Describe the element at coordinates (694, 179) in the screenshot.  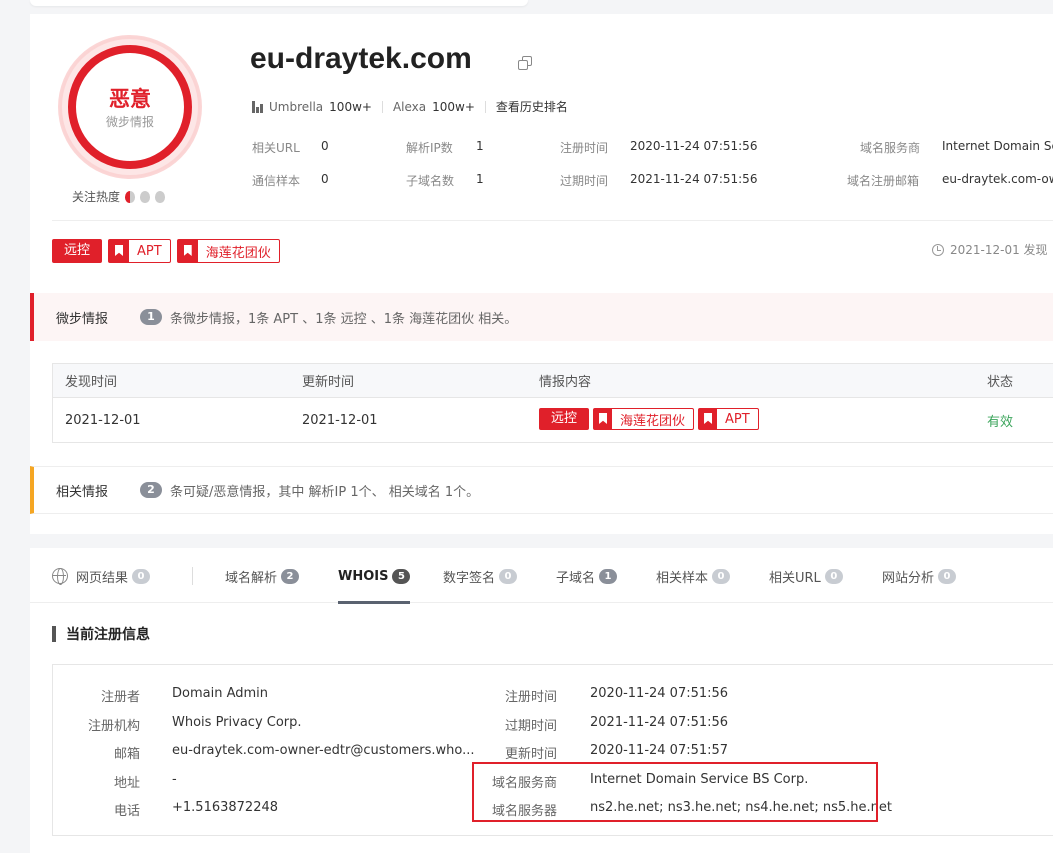
I see `expire-value: 2021-11-24 07:51:56` at that location.